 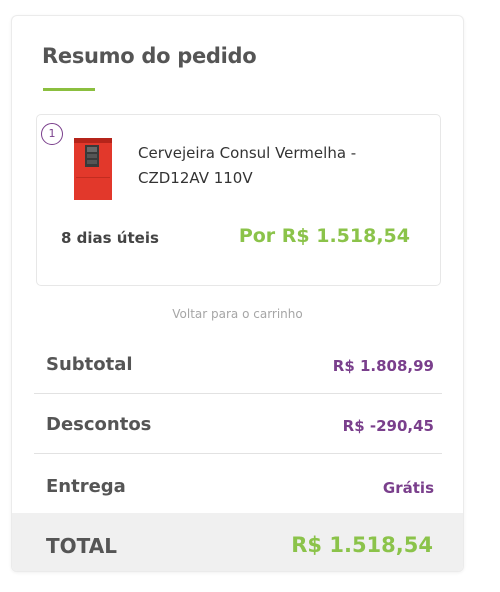 I want to click on back-to-cart-link: Voltar para o carrinho, so click(x=237, y=314).